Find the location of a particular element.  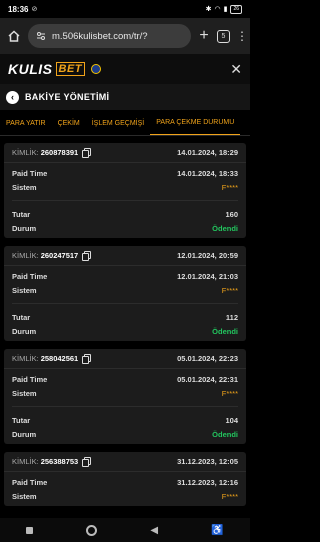

browser-toolbar: m.506kulisbet.com/tr/? + 5 ⋮ is located at coordinates (125, 36).